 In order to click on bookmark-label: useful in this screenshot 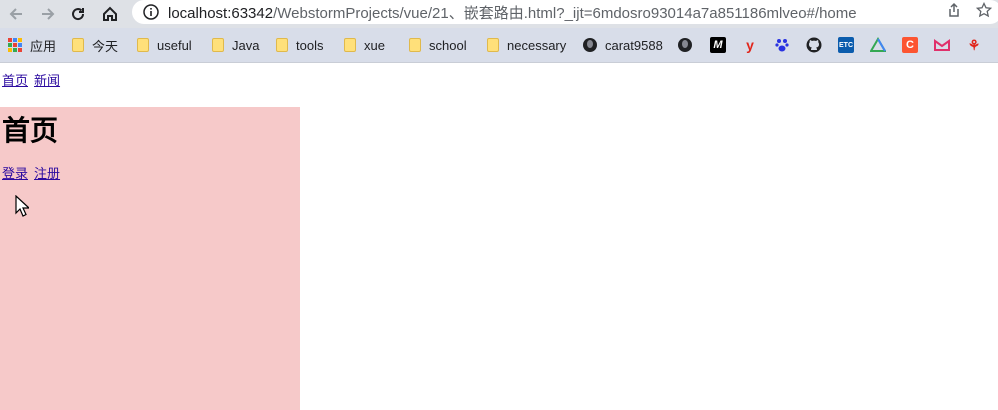, I will do `click(174, 45)`.